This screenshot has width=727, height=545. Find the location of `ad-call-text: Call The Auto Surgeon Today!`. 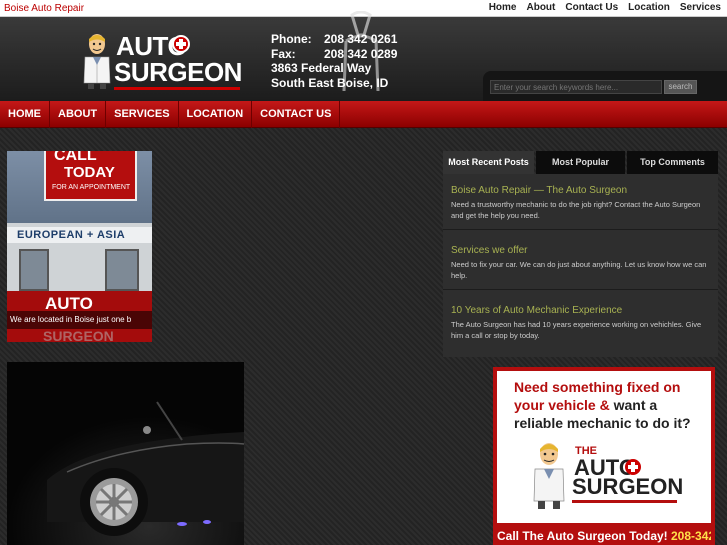

ad-call-text: Call The Auto Surgeon Today! is located at coordinates (584, 536).